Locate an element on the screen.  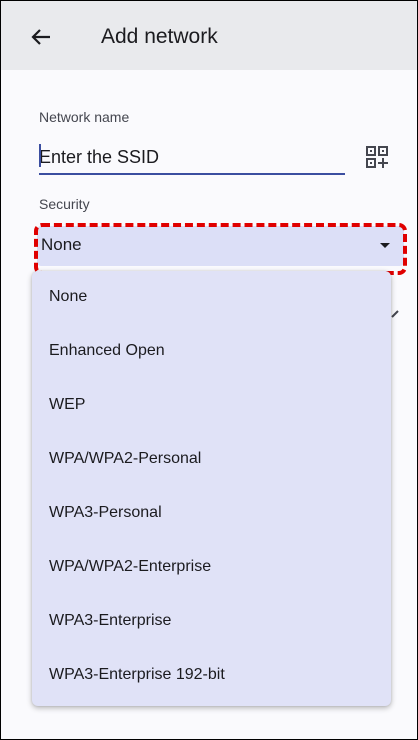
security-option-wpa-wpa2-enterprise: WPA/WPA2-Enterprise is located at coordinates (211, 568).